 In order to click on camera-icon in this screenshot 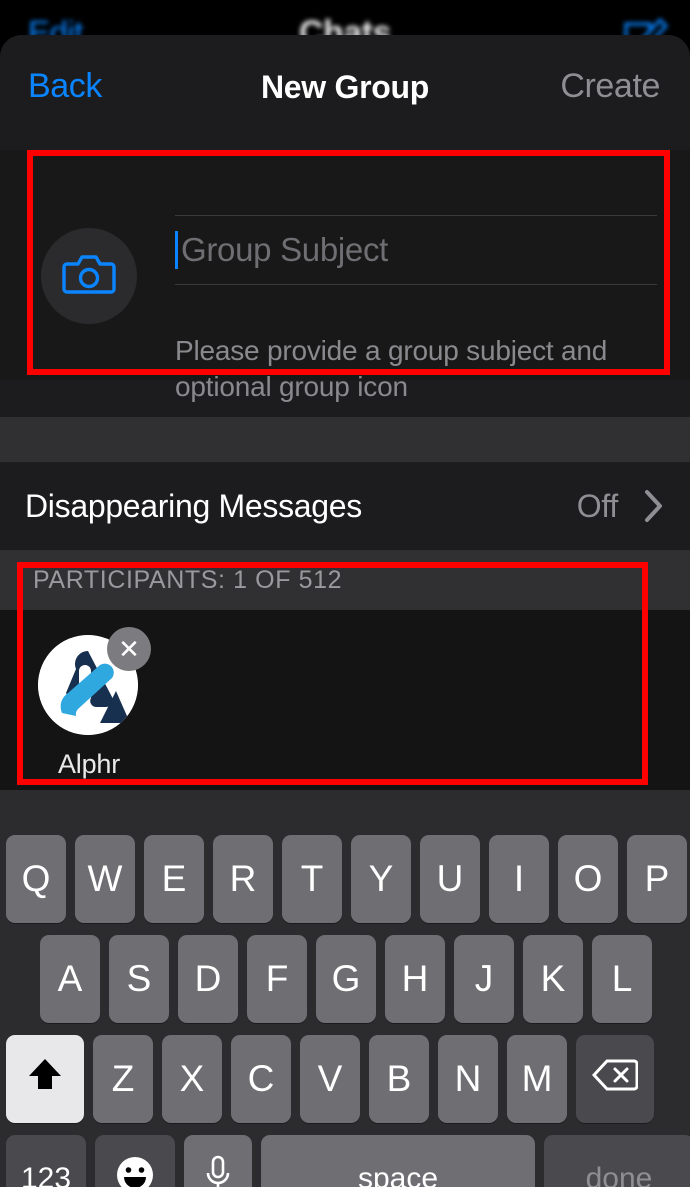, I will do `click(89, 276)`.